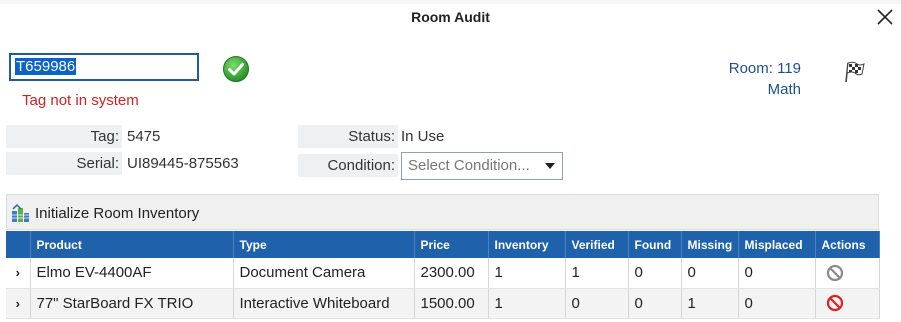 This screenshot has height=322, width=901. What do you see at coordinates (64, 136) in the screenshot?
I see `tag-label: Tag:` at bounding box center [64, 136].